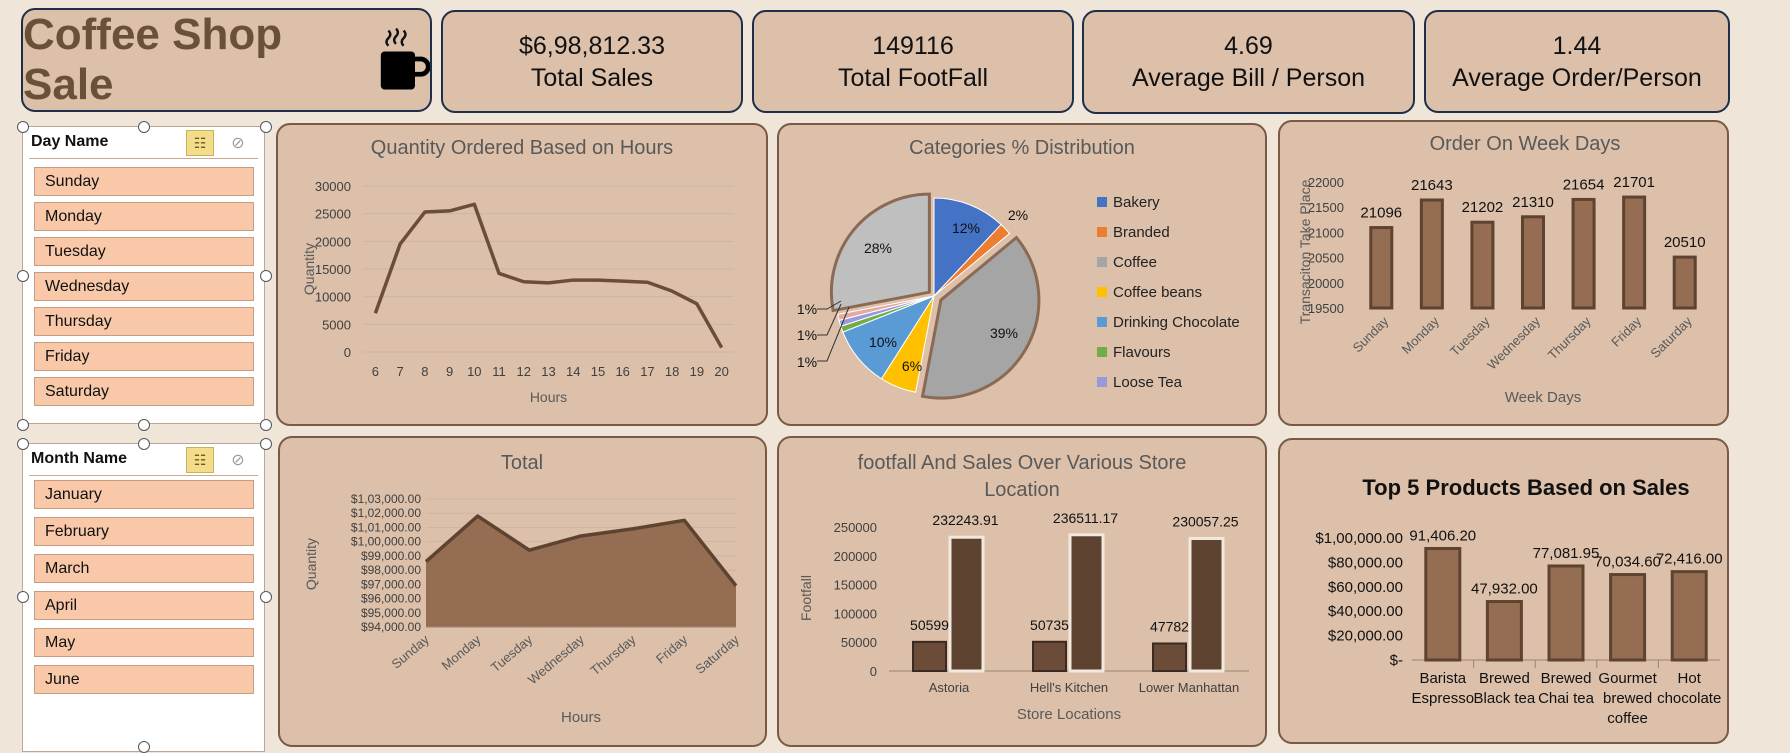 The height and width of the screenshot is (753, 1790). What do you see at coordinates (1049, 625) in the screenshot?
I see `data-label: 50735` at bounding box center [1049, 625].